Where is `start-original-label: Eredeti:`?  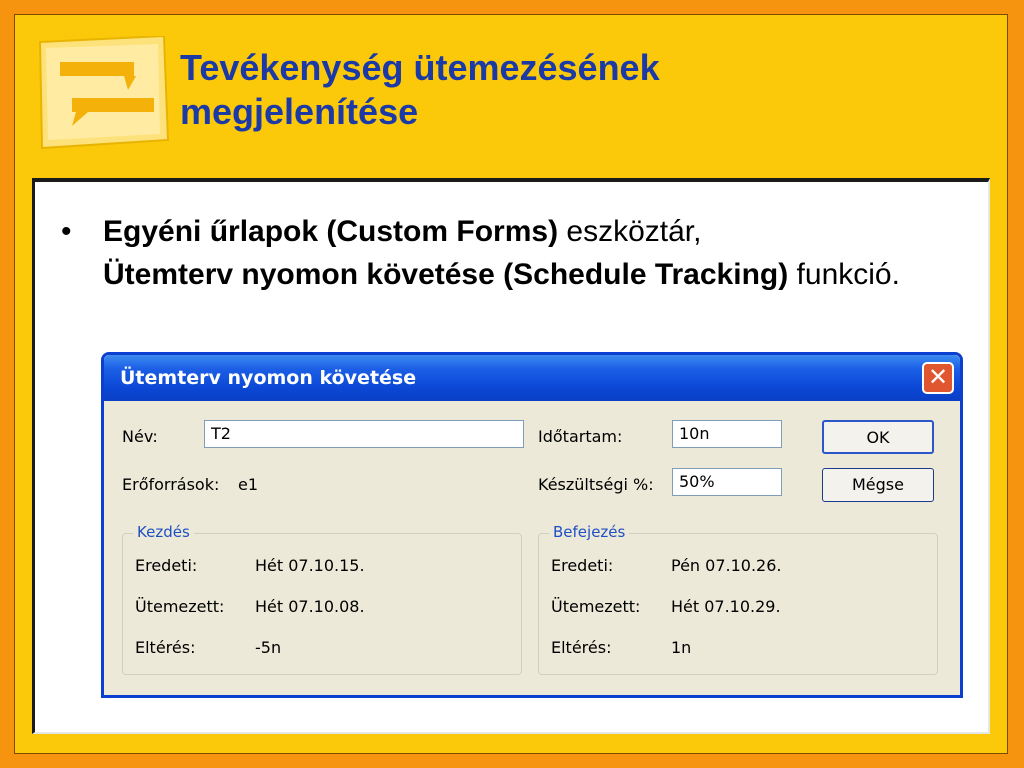 start-original-label: Eredeti: is located at coordinates (166, 565).